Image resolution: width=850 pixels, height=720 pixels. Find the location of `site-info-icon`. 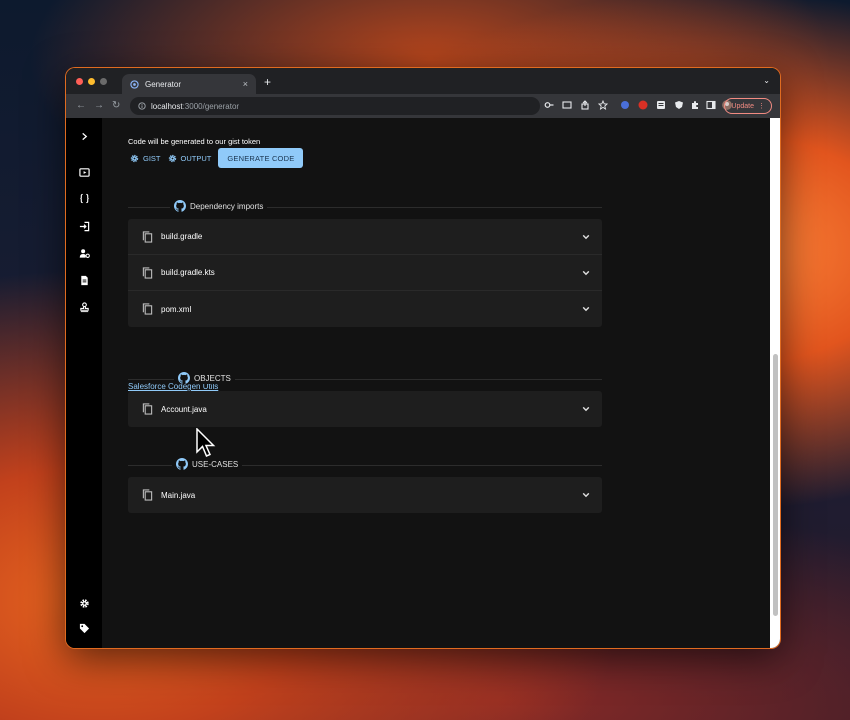

site-info-icon is located at coordinates (142, 106).